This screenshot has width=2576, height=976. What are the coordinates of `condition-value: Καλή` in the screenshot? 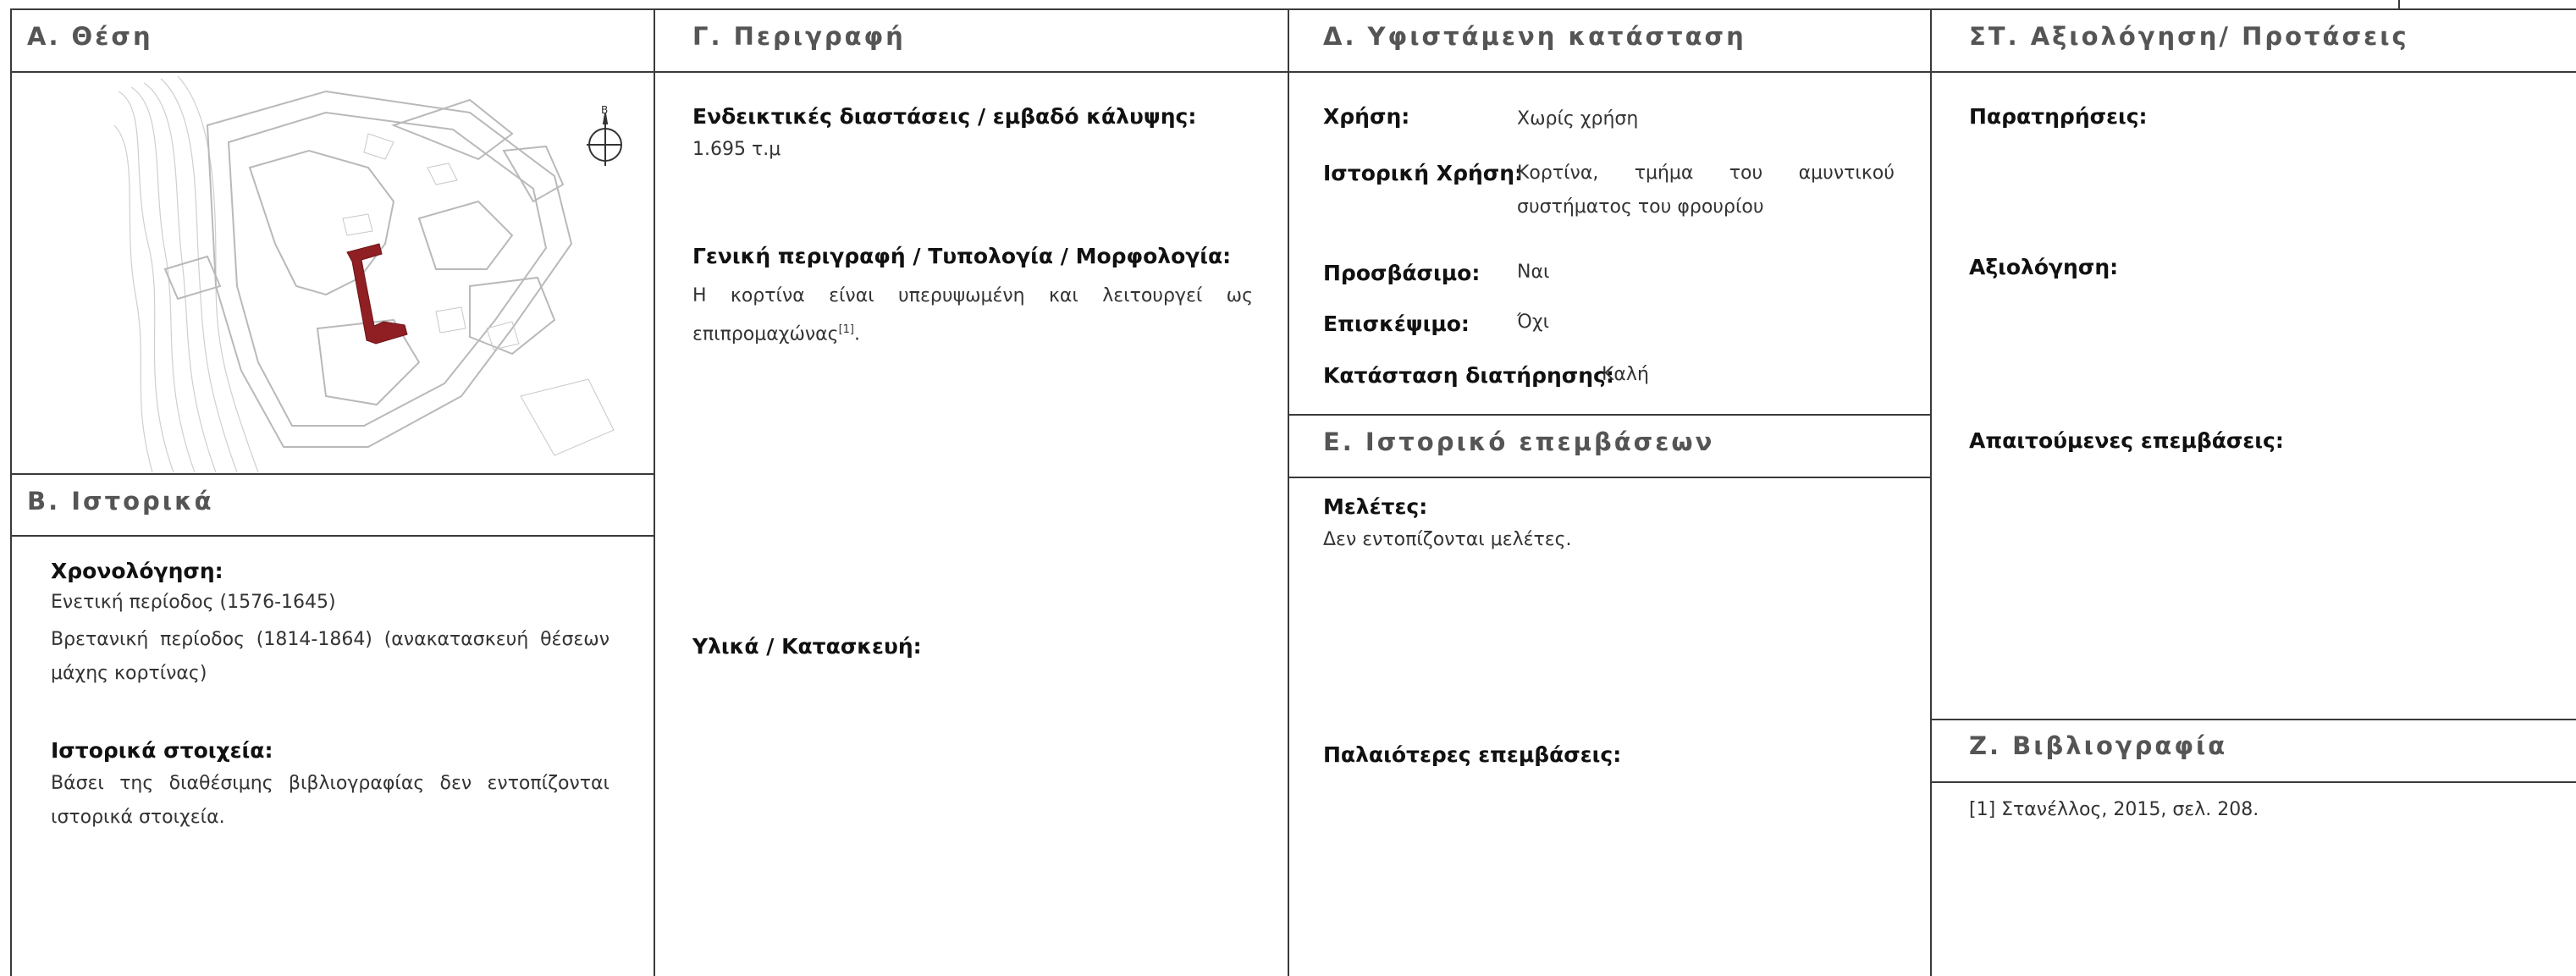 It's located at (1625, 375).